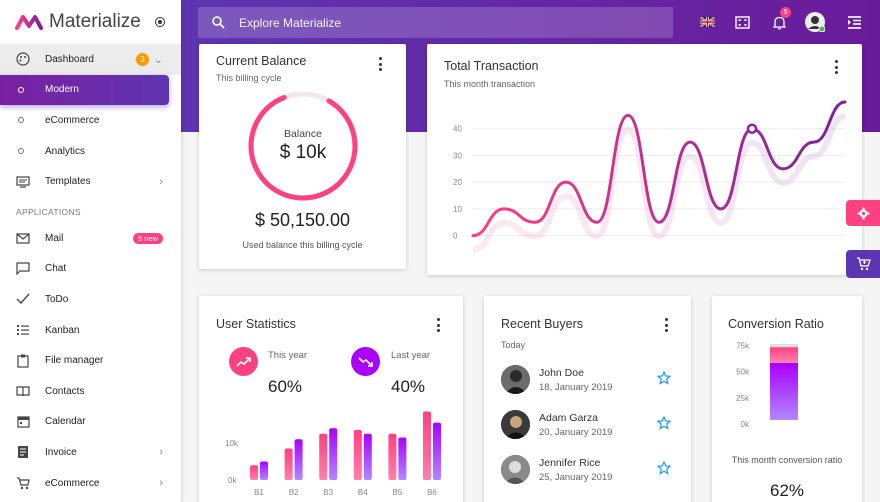 This screenshot has height=502, width=880. I want to click on balance-footnote: Used balance this billing cycle, so click(302, 245).